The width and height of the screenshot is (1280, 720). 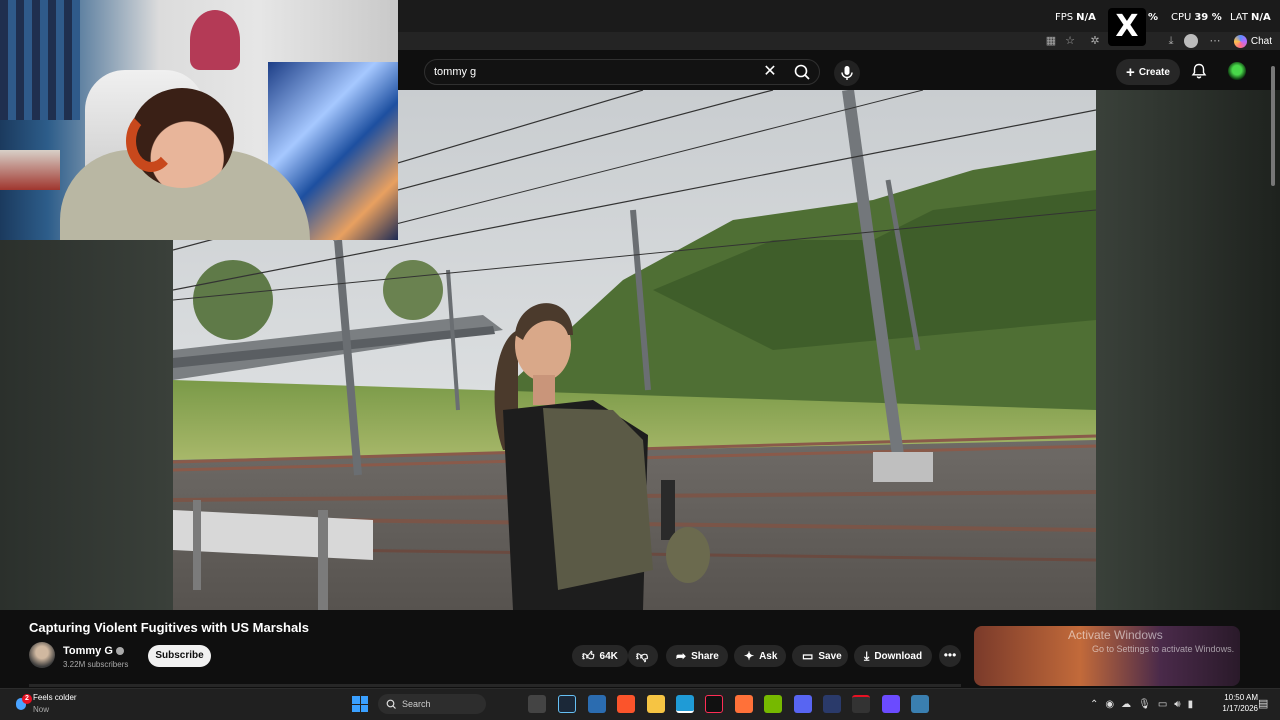 What do you see at coordinates (1263, 703) in the screenshot?
I see `notification-center-icon: ▤` at bounding box center [1263, 703].